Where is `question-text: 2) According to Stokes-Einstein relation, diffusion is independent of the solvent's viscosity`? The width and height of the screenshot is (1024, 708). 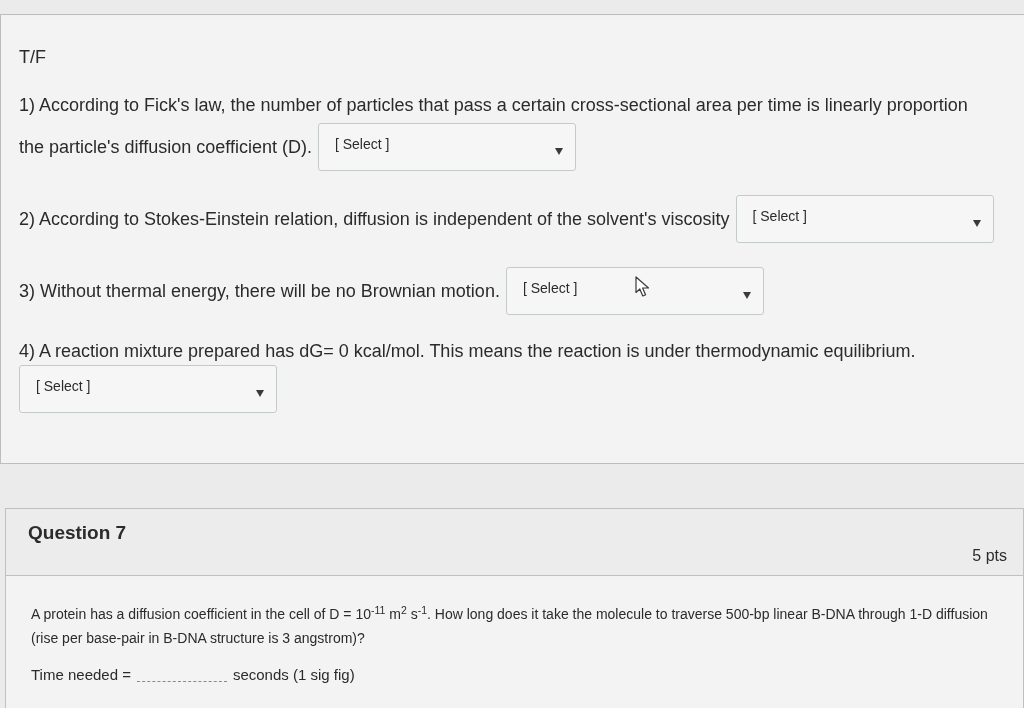
question-text: 2) According to Stokes-Einstein relation, diffusion is independent of the solvent's viscosity is located at coordinates (374, 219).